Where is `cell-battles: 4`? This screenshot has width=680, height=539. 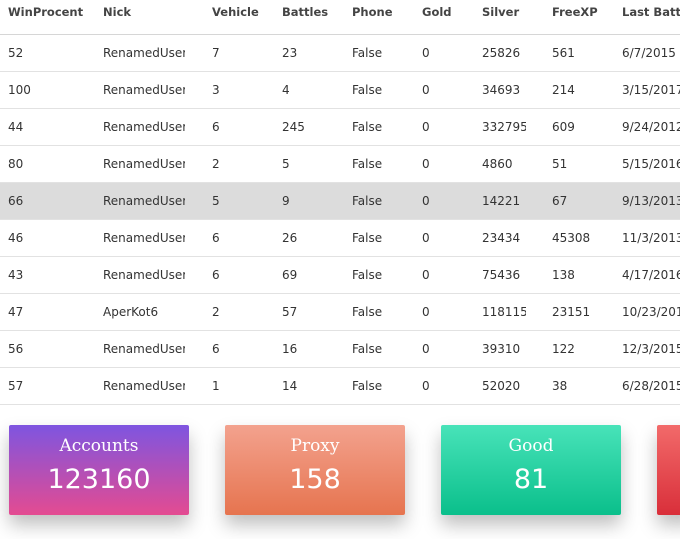
cell-battles: 4 is located at coordinates (286, 90).